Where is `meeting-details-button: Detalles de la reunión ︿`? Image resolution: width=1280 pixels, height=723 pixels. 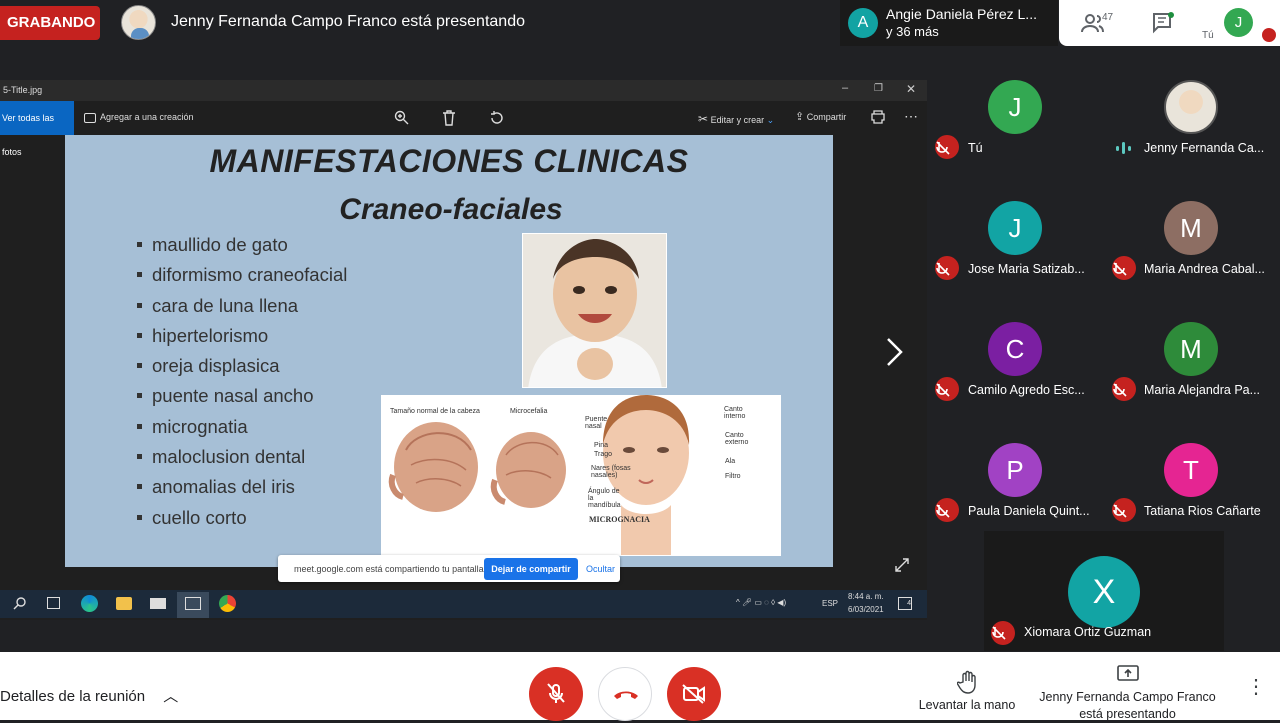 meeting-details-button: Detalles de la reunión ︿ is located at coordinates (89, 695).